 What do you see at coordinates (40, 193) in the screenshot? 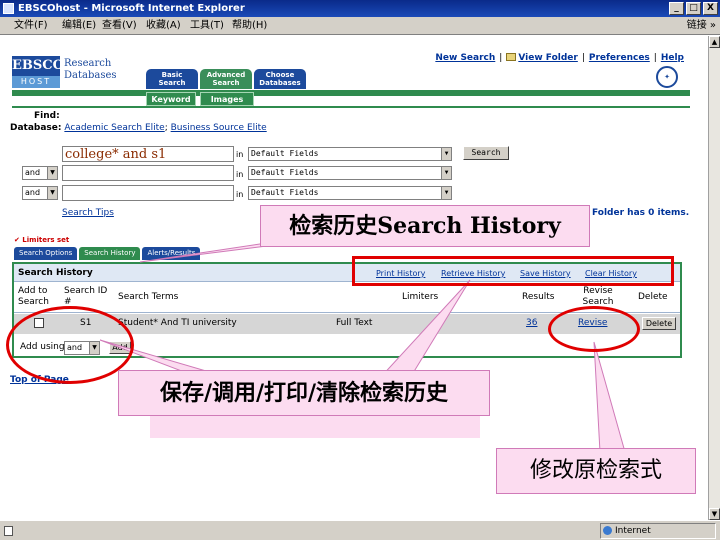
I see `bool-select-3: and ▼` at bounding box center [40, 193].